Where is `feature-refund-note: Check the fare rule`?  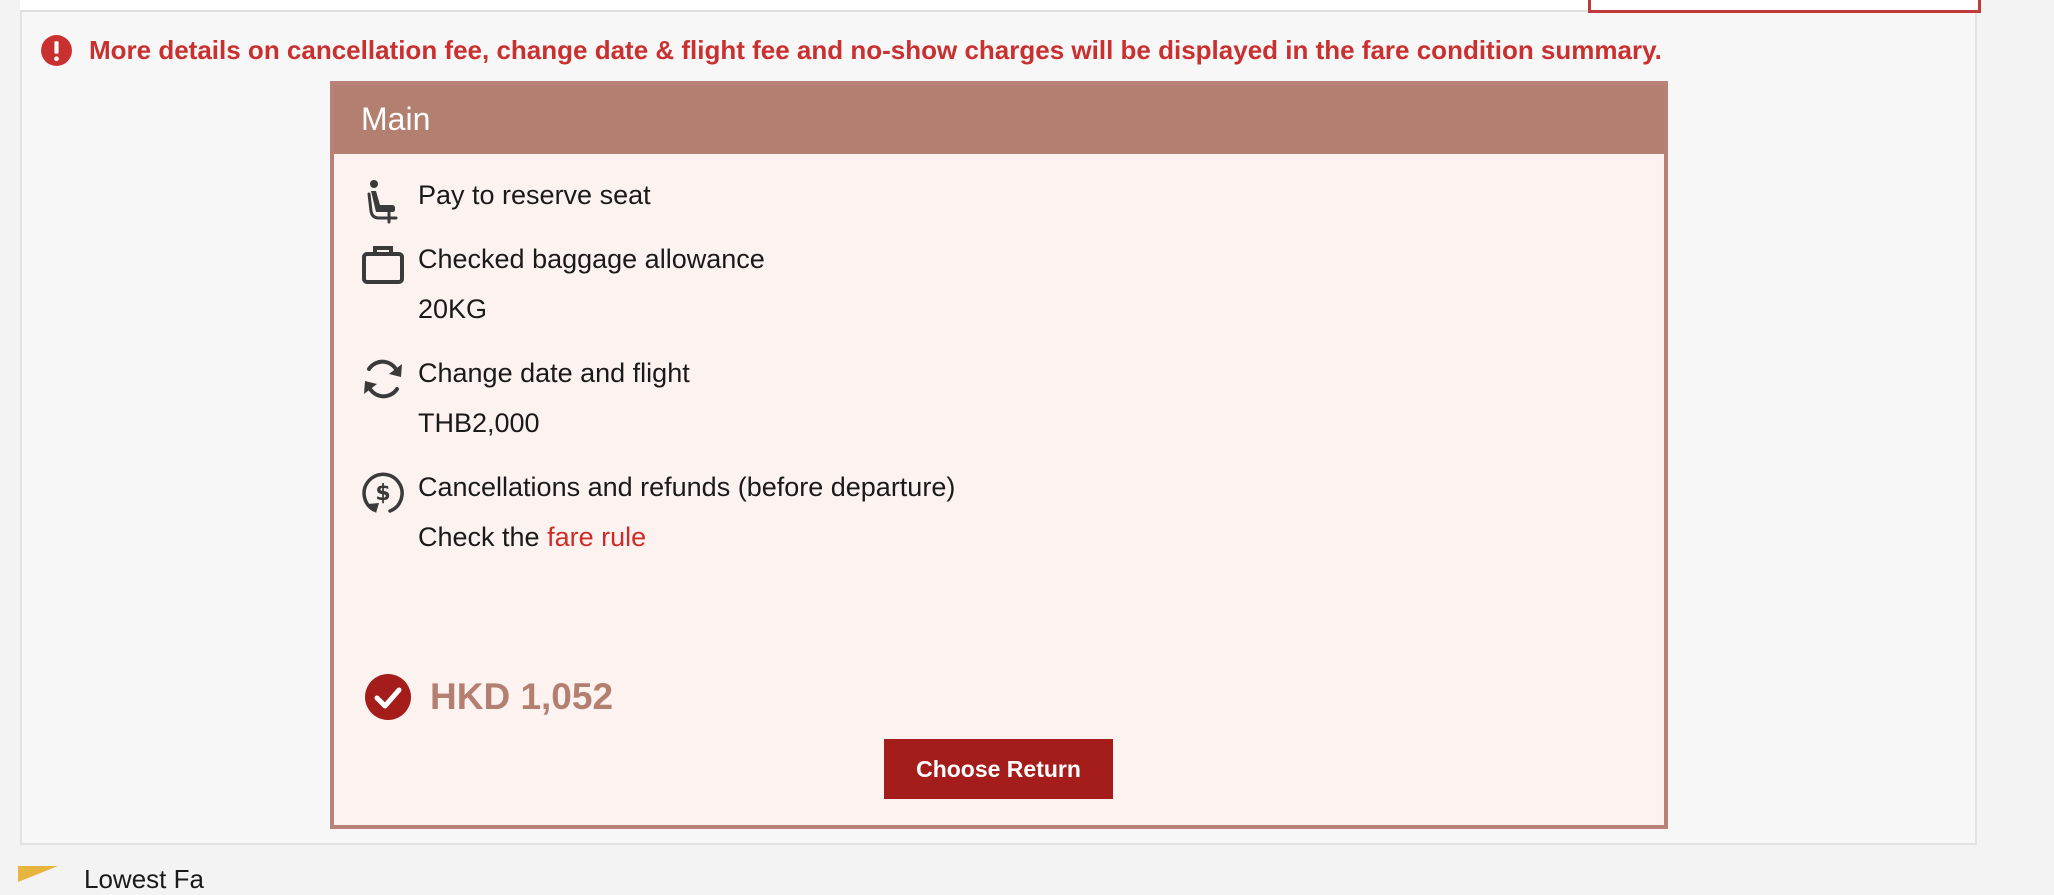
feature-refund-note: Check the fare rule is located at coordinates (686, 537).